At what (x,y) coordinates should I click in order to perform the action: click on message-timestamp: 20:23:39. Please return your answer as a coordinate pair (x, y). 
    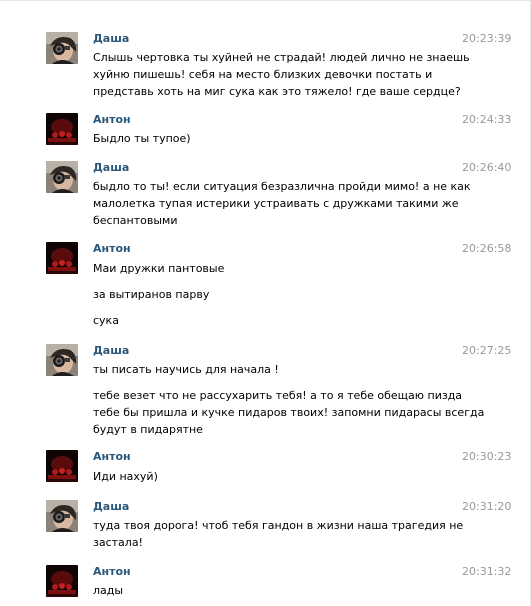
    Looking at the image, I should click on (487, 38).